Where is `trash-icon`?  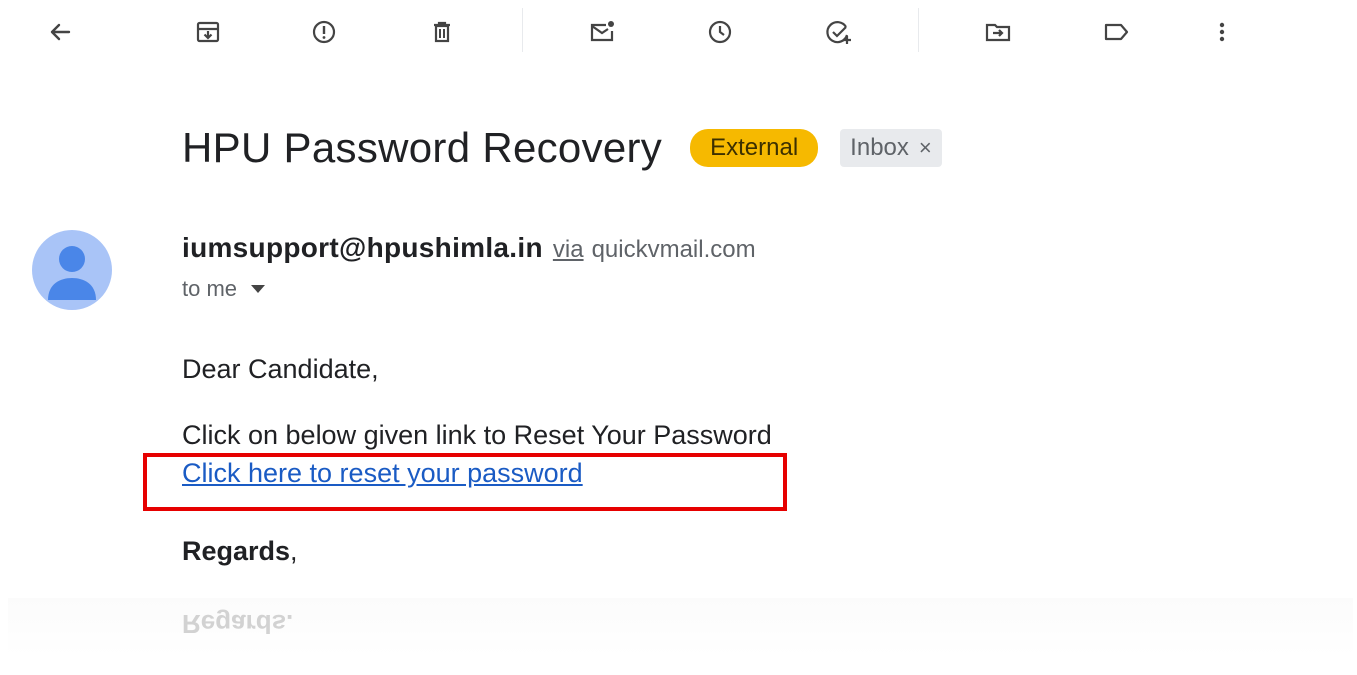
trash-icon is located at coordinates (442, 32).